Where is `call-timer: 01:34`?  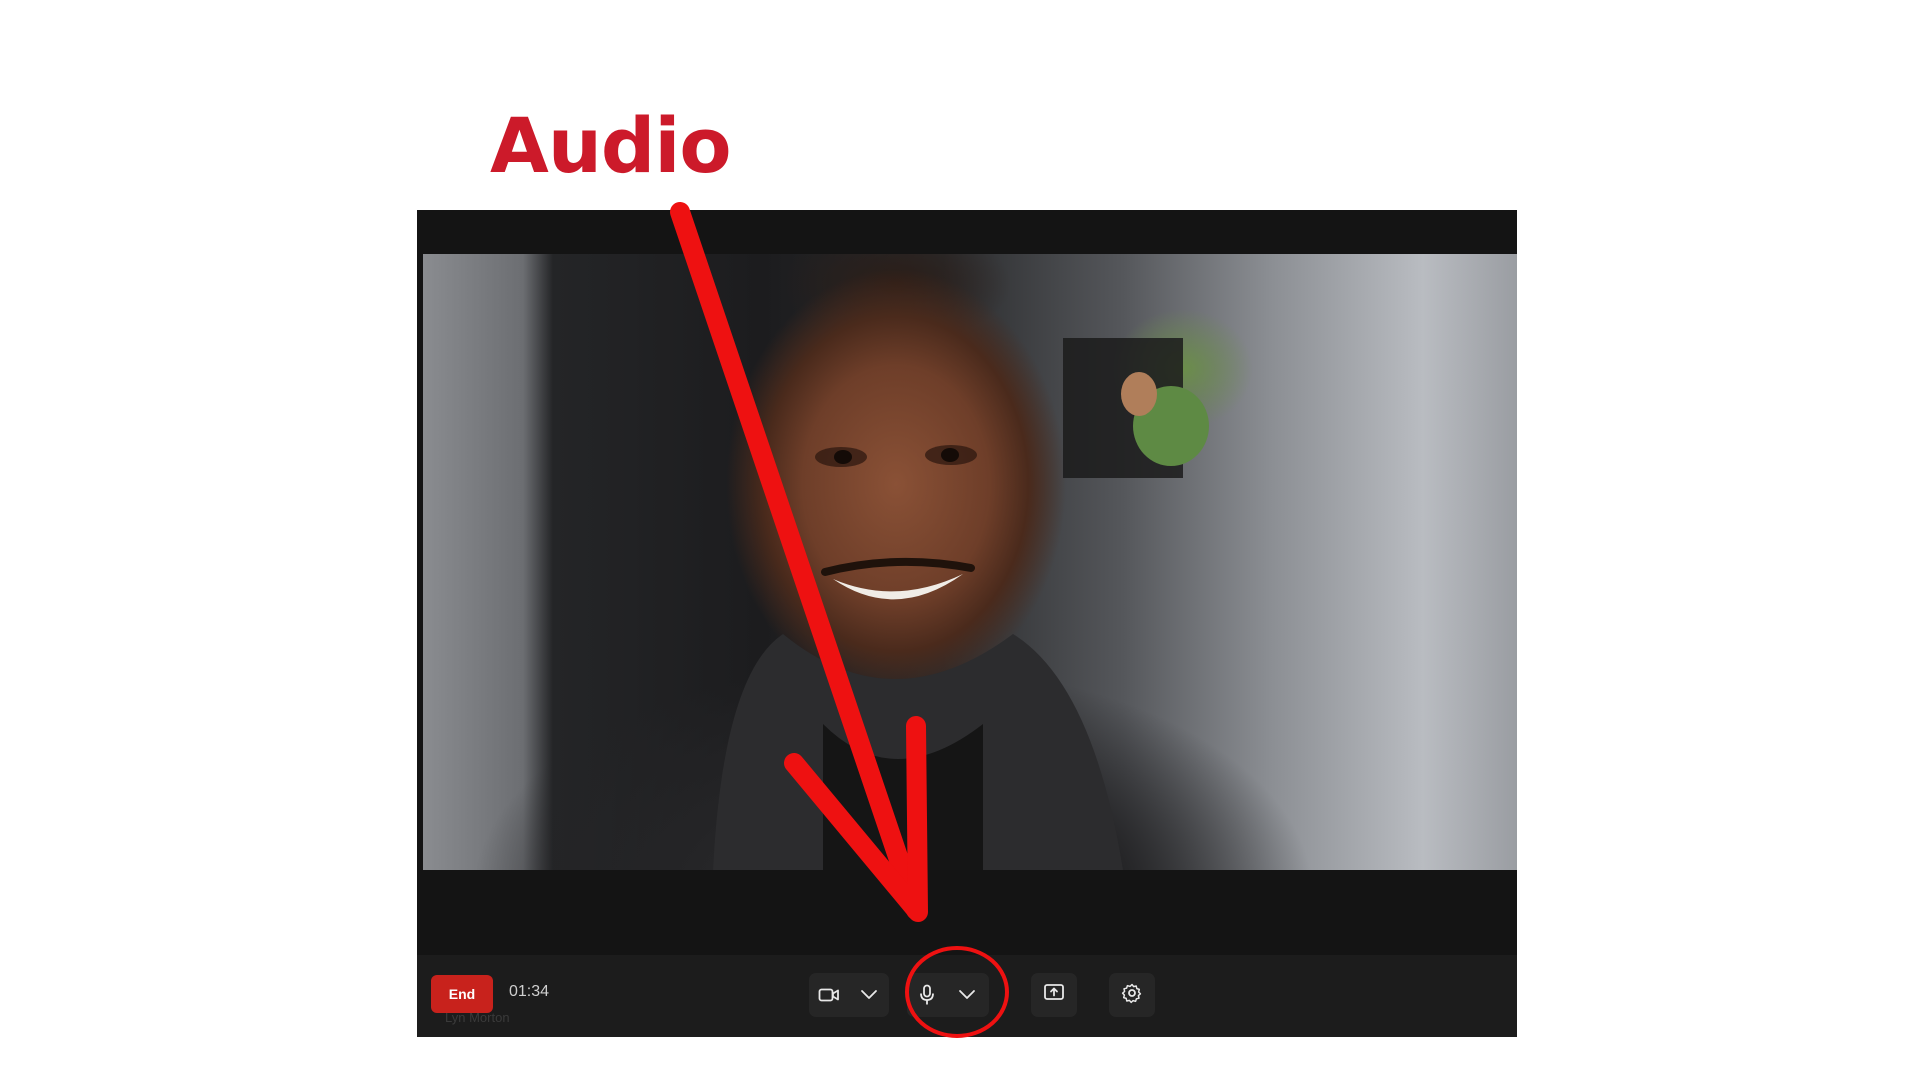 call-timer: 01:34 is located at coordinates (529, 991).